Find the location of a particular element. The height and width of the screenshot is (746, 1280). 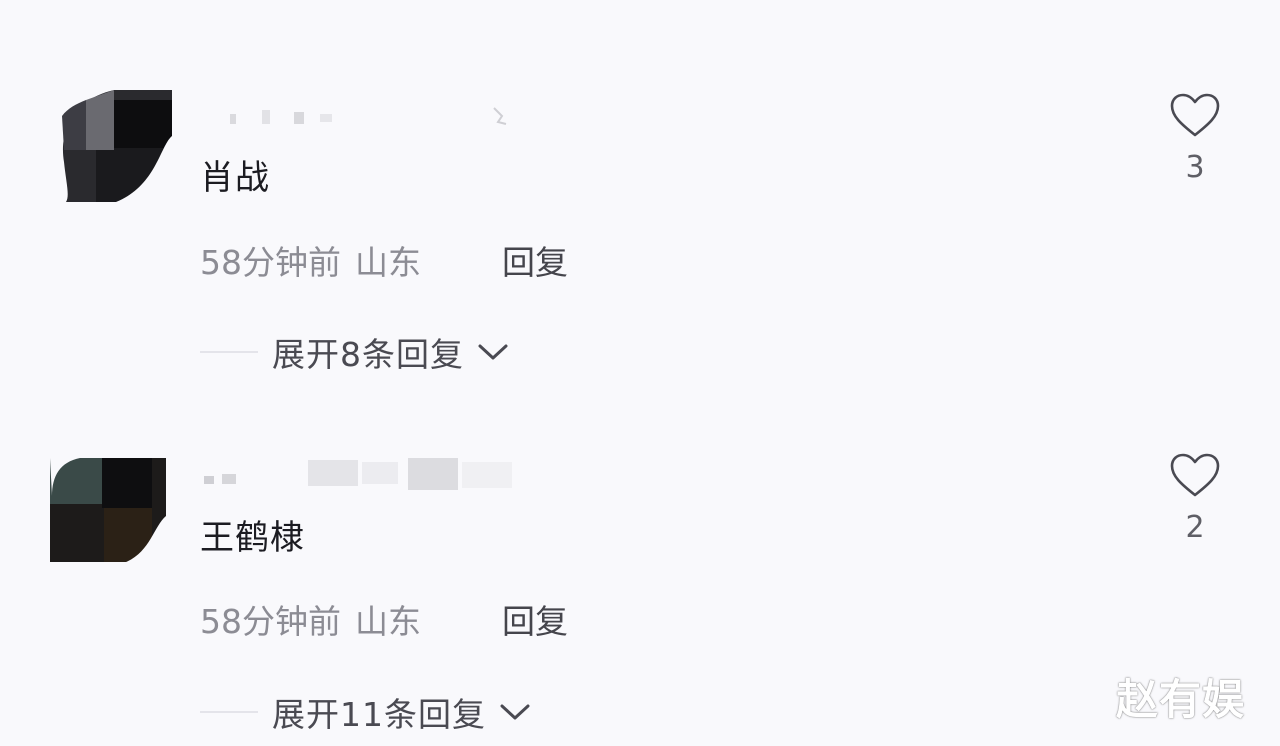

heart-outline-icon is located at coordinates (1195, 475).